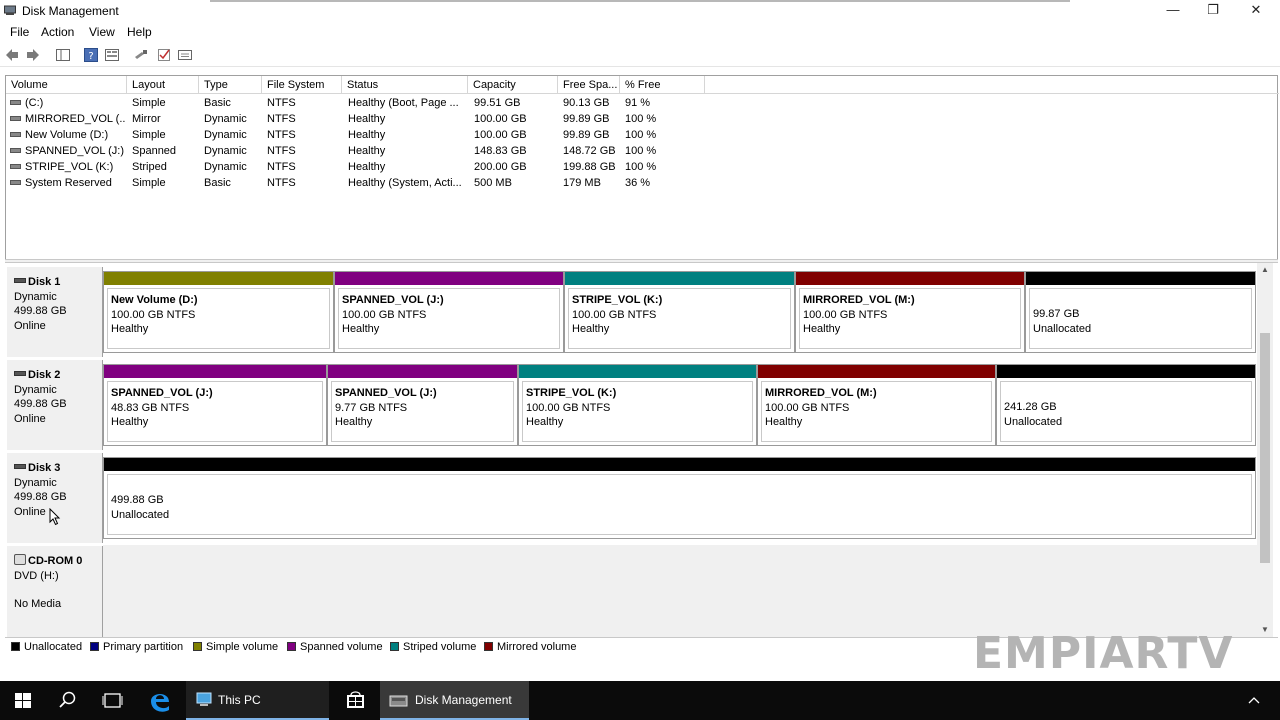 The image size is (1280, 720). I want to click on properties-icon, so click(112, 55).